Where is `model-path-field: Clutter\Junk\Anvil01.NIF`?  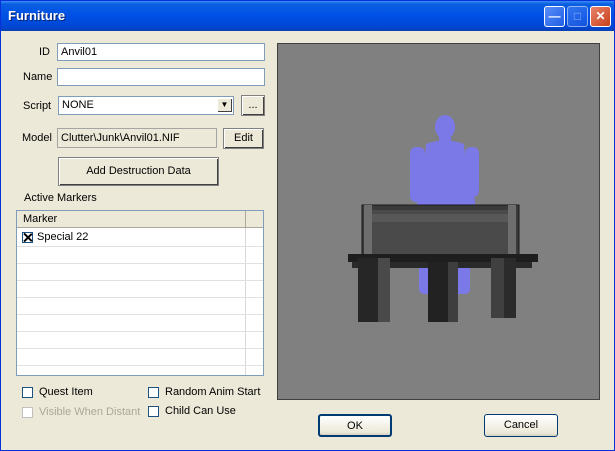 model-path-field: Clutter\Junk\Anvil01.NIF is located at coordinates (137, 138).